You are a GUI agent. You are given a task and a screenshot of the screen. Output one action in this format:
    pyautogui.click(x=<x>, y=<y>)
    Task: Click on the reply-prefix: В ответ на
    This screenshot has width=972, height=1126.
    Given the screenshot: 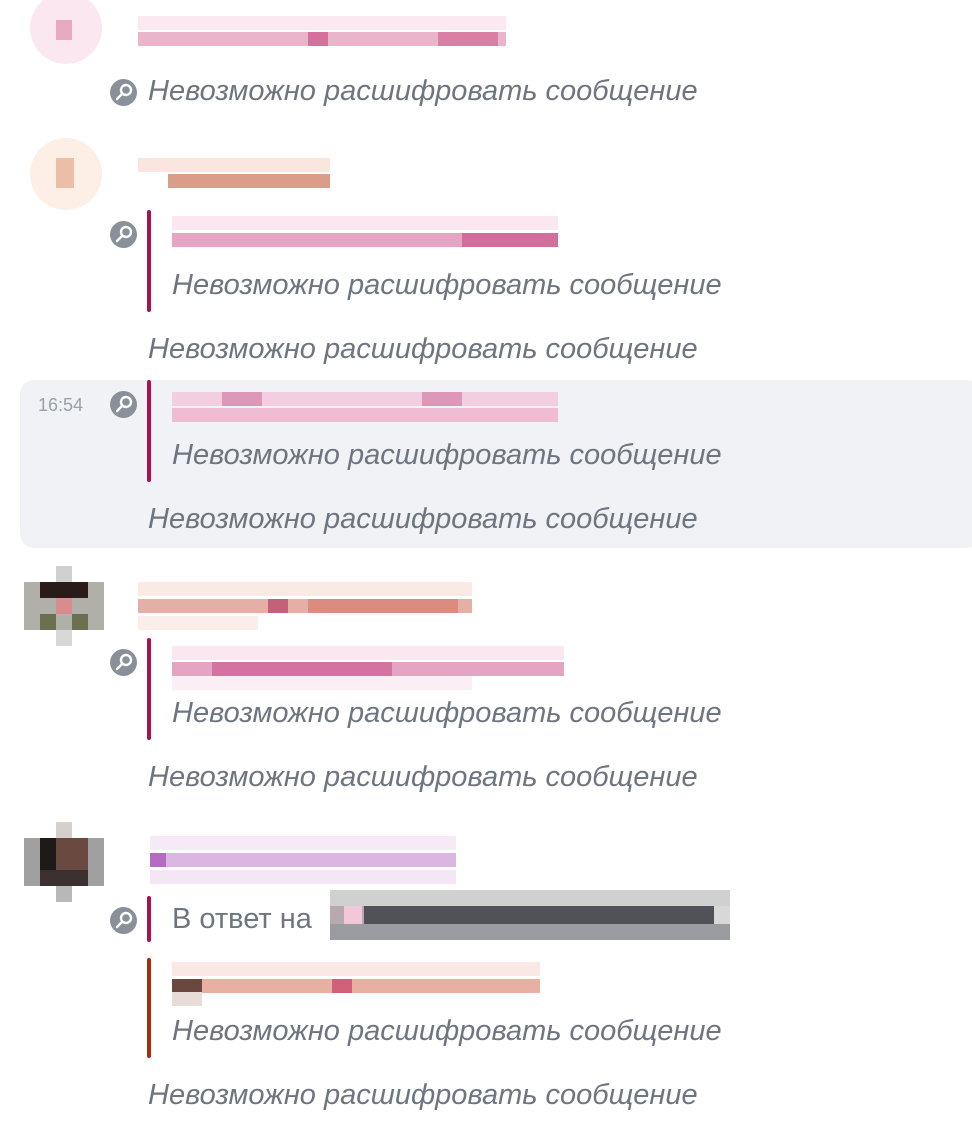 What is the action you would take?
    pyautogui.click(x=242, y=919)
    